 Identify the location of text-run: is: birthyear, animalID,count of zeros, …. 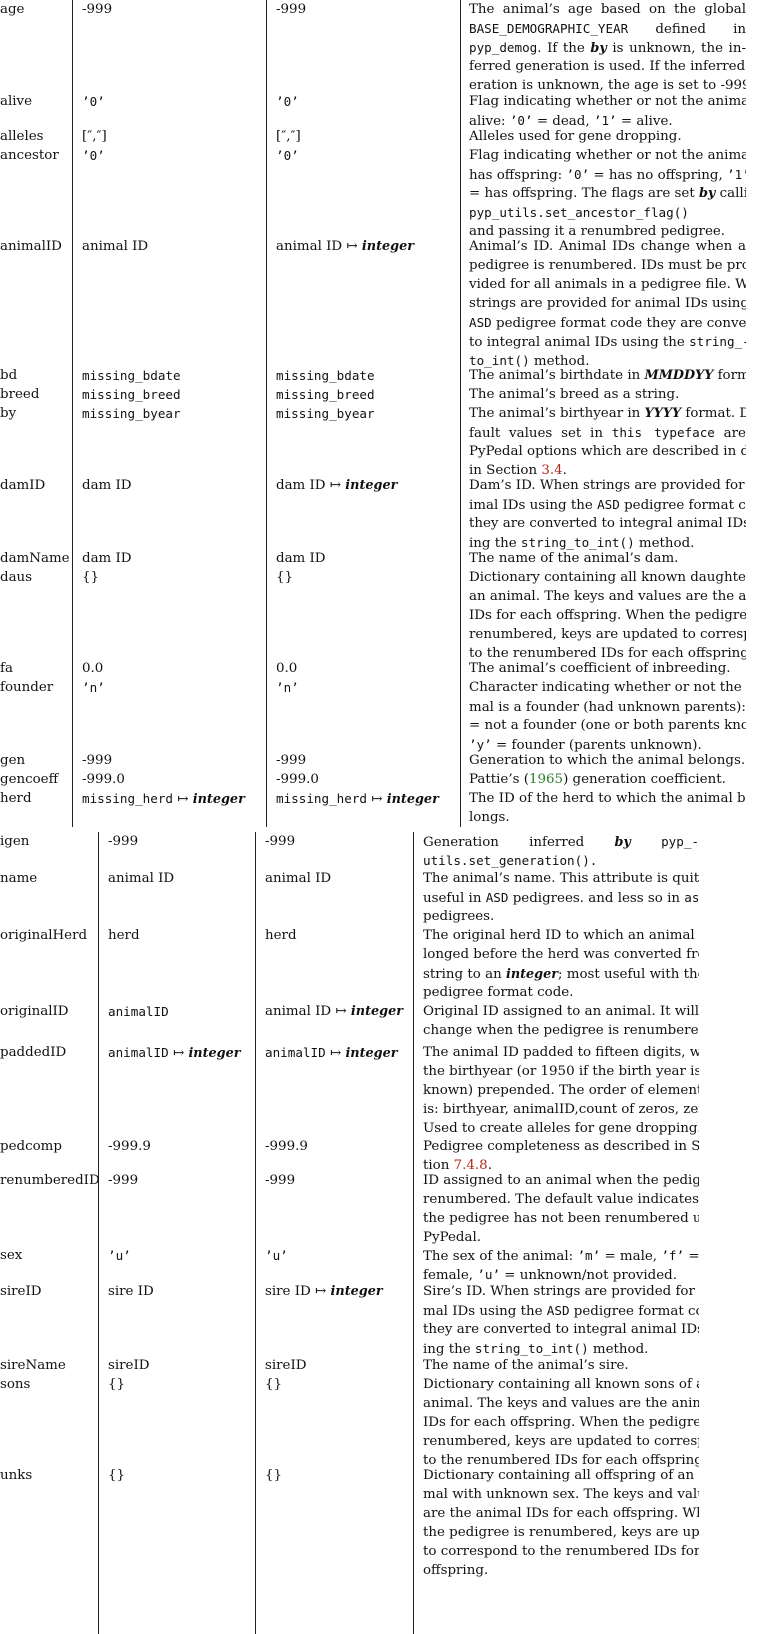
(561, 1109).